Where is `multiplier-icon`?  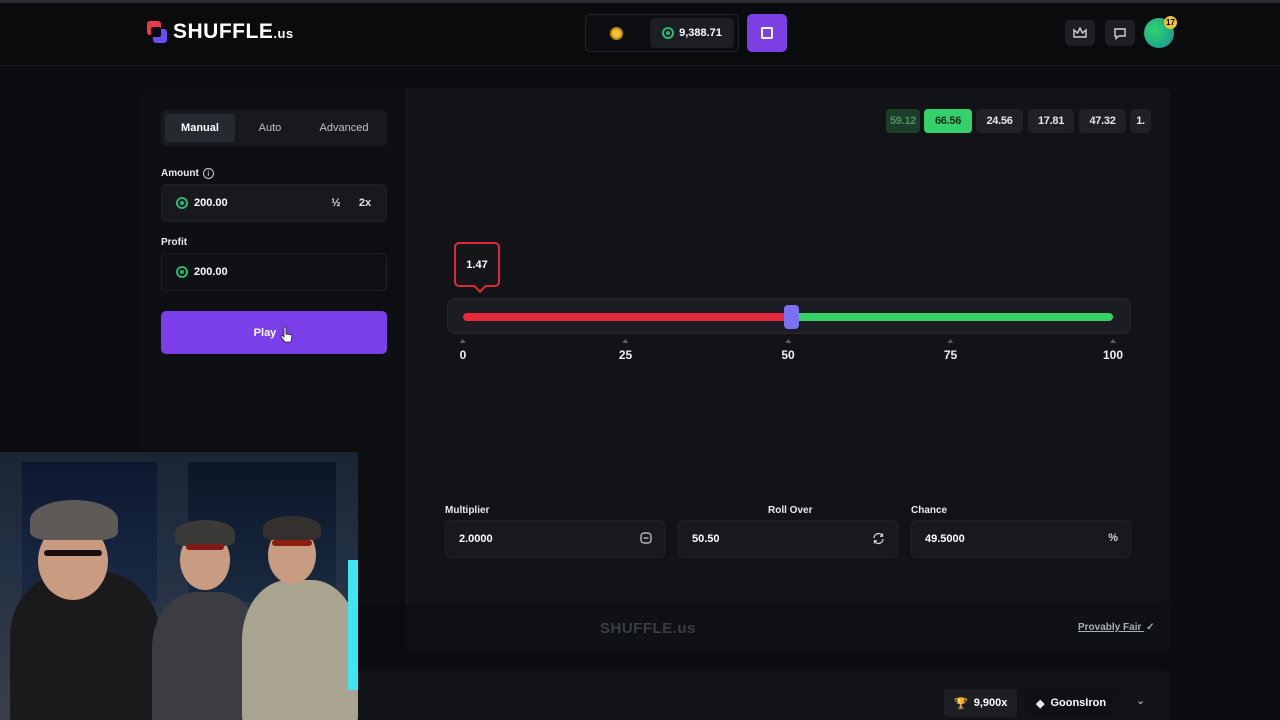 multiplier-icon is located at coordinates (646, 538).